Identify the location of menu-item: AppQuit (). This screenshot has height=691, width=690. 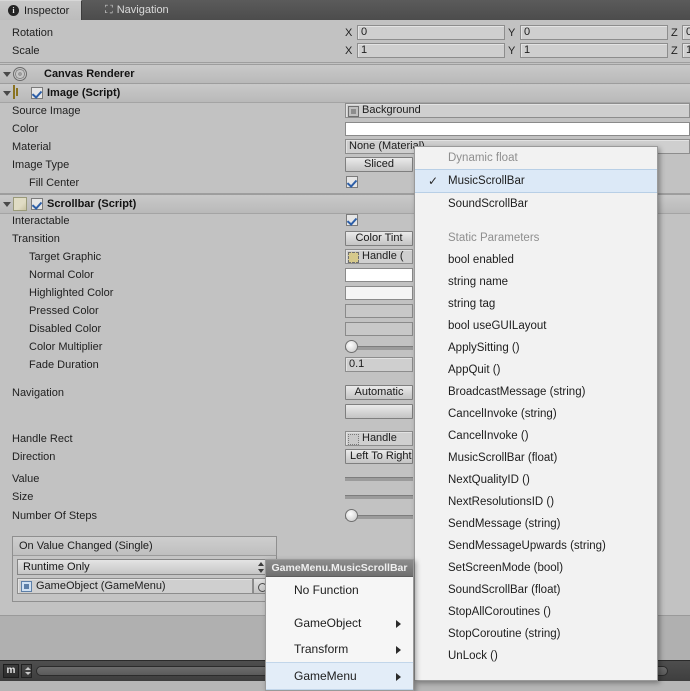
(536, 370).